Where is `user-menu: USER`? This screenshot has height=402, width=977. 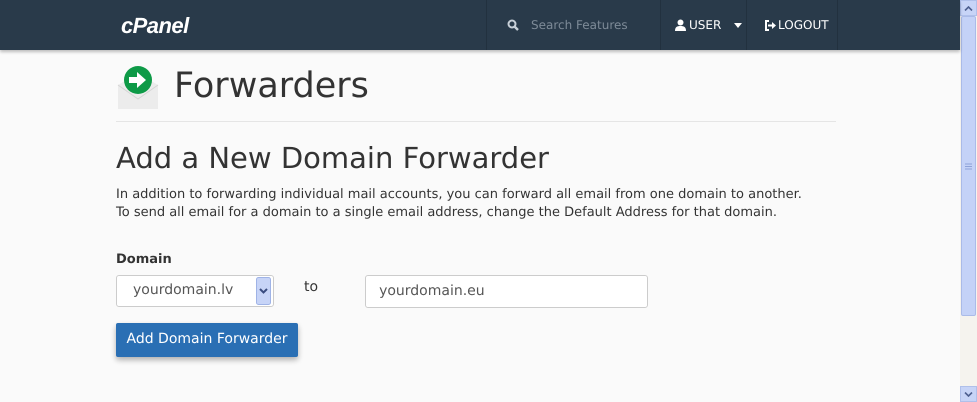
user-menu: USER is located at coordinates (703, 25).